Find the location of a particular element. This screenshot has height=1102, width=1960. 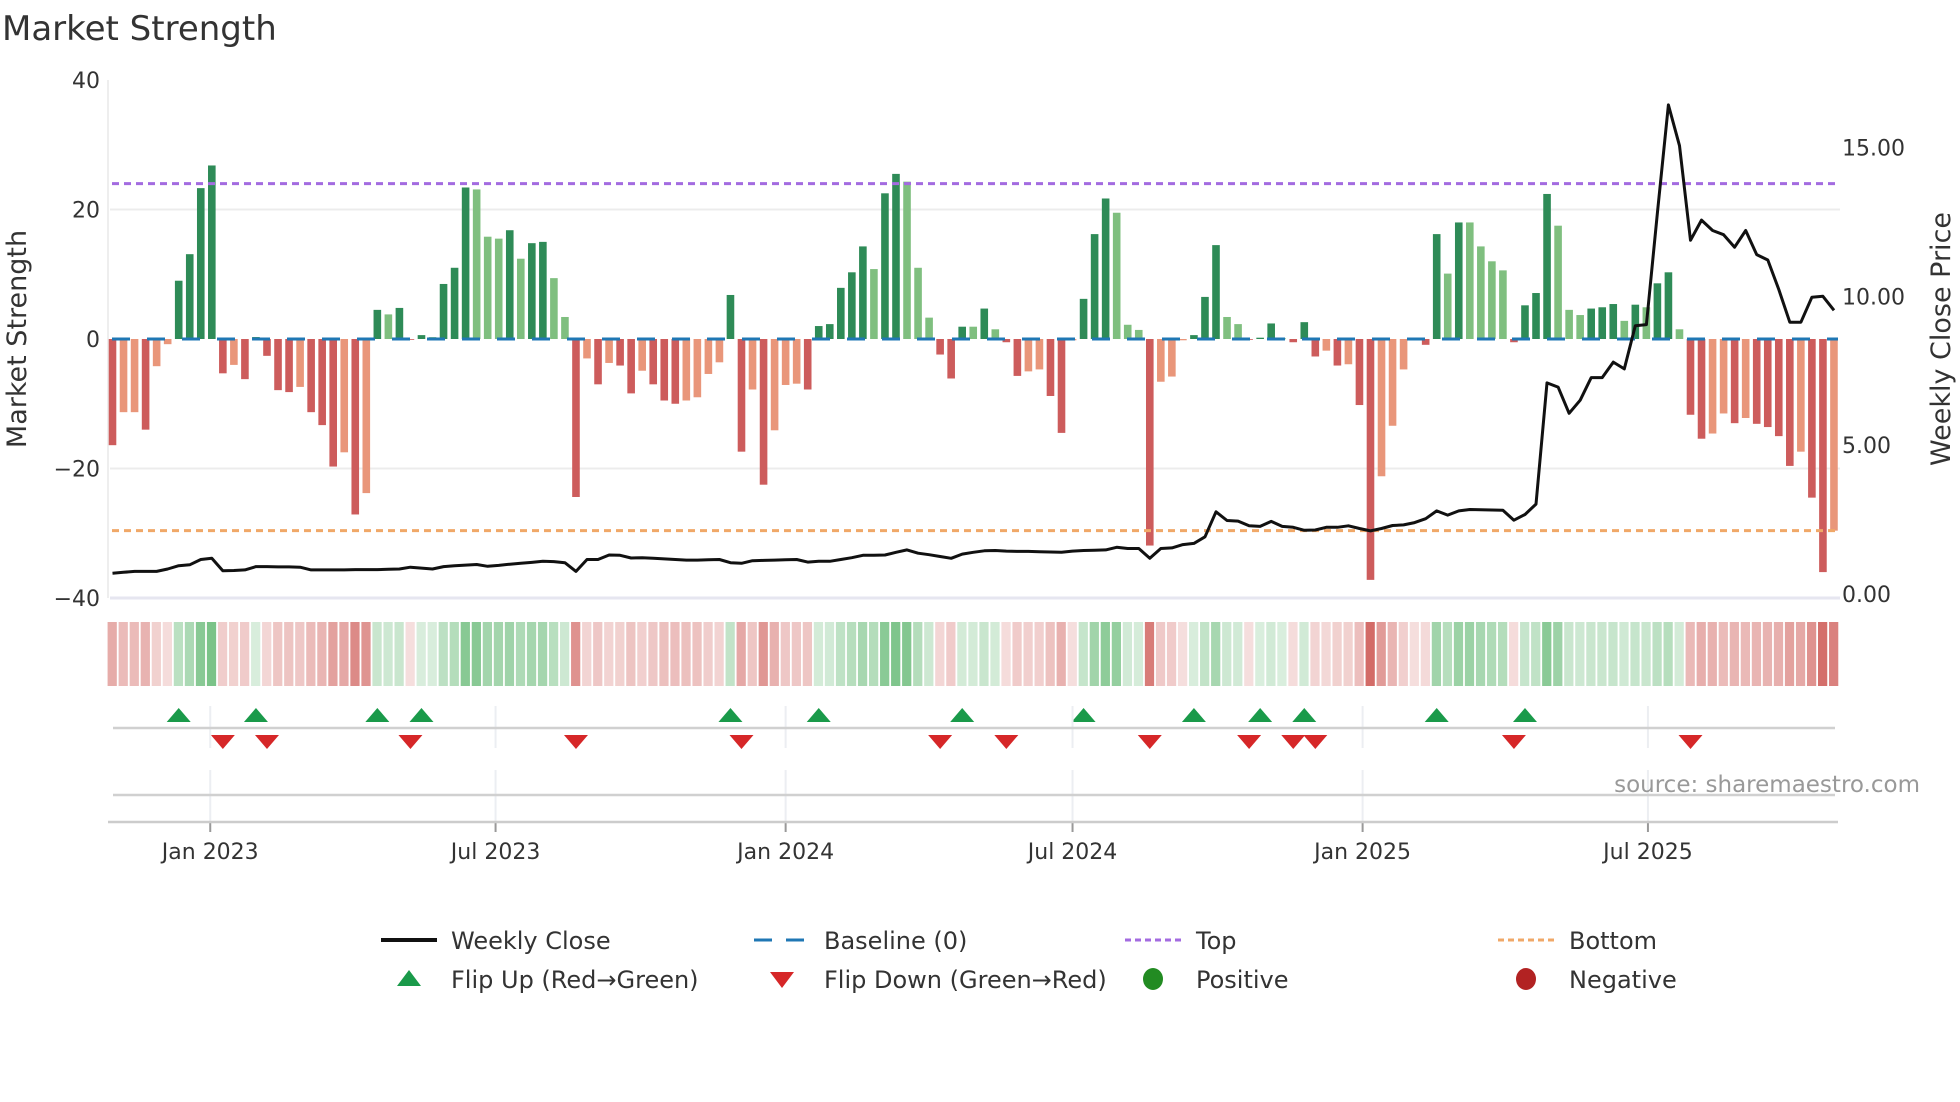

x-tick-label: Jul 2025 is located at coordinates (1647, 852).